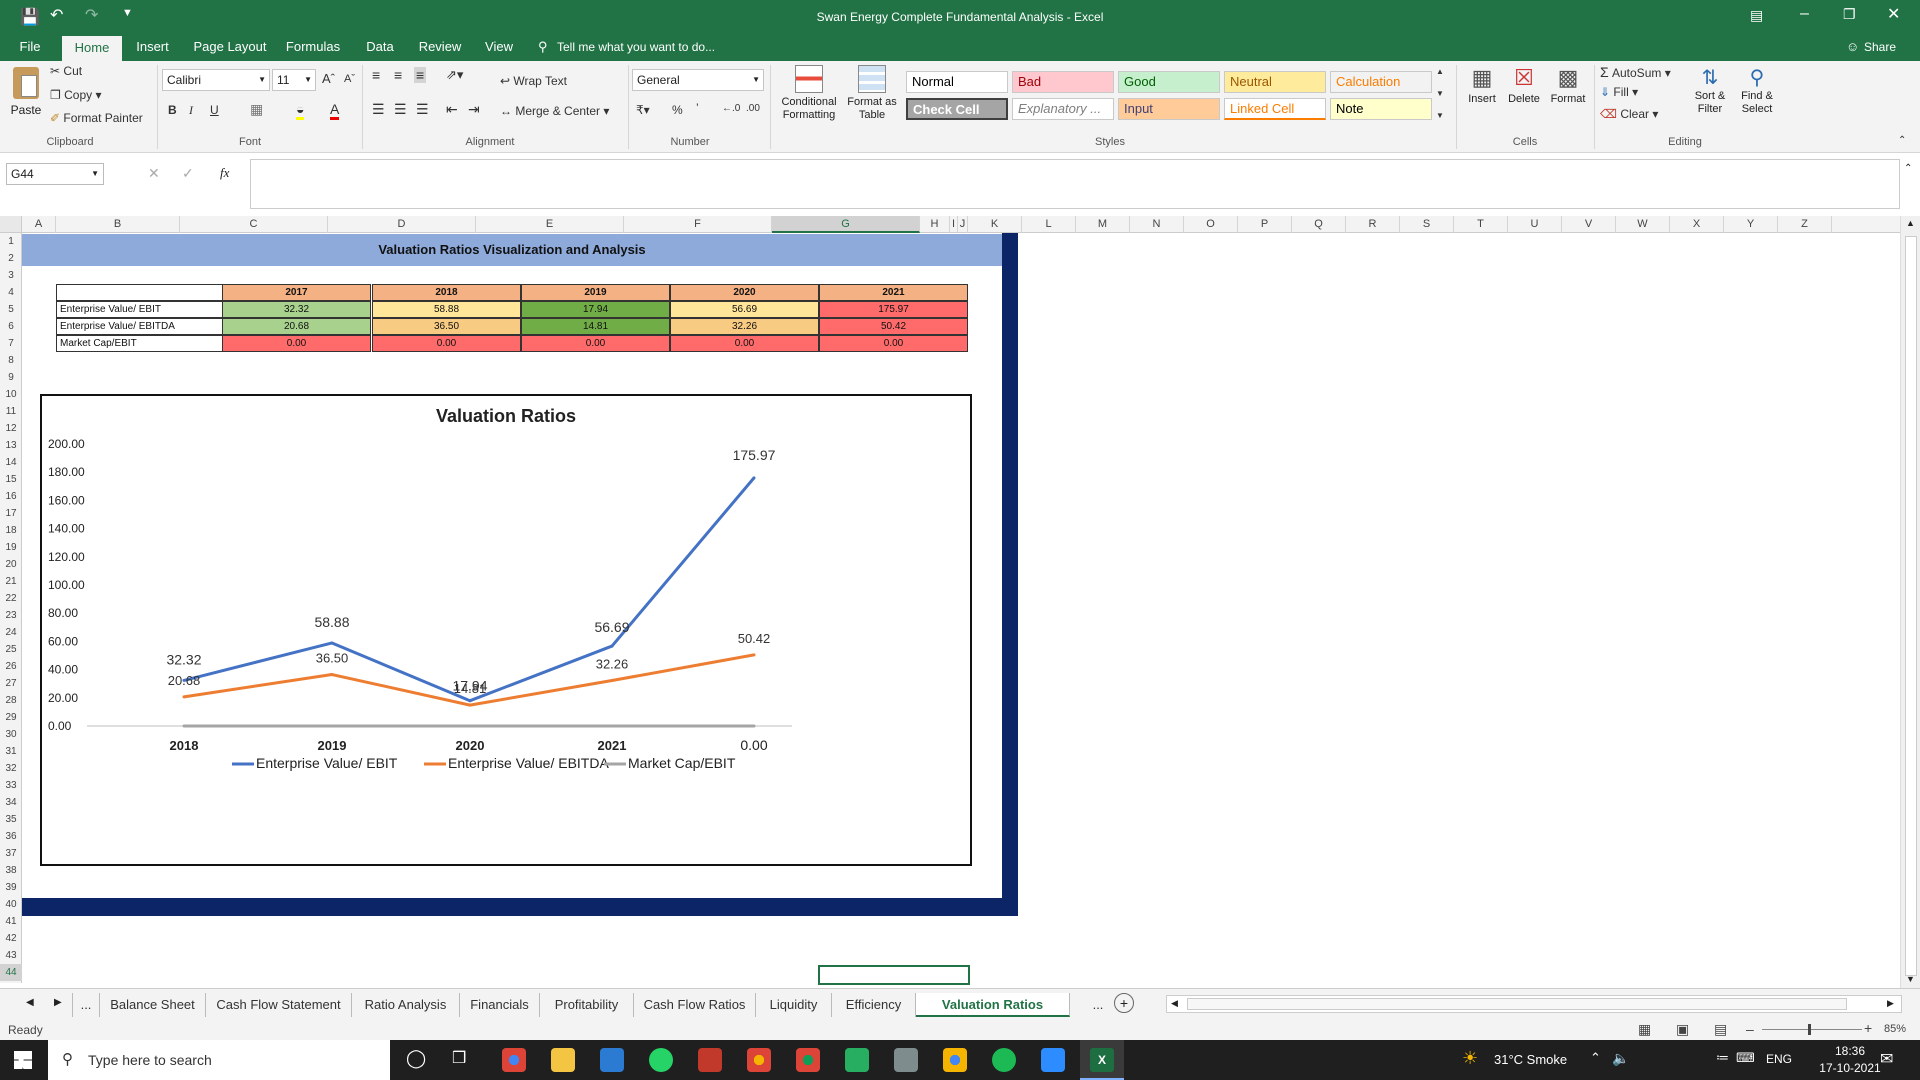  I want to click on row-header-19: 19, so click(11, 547).